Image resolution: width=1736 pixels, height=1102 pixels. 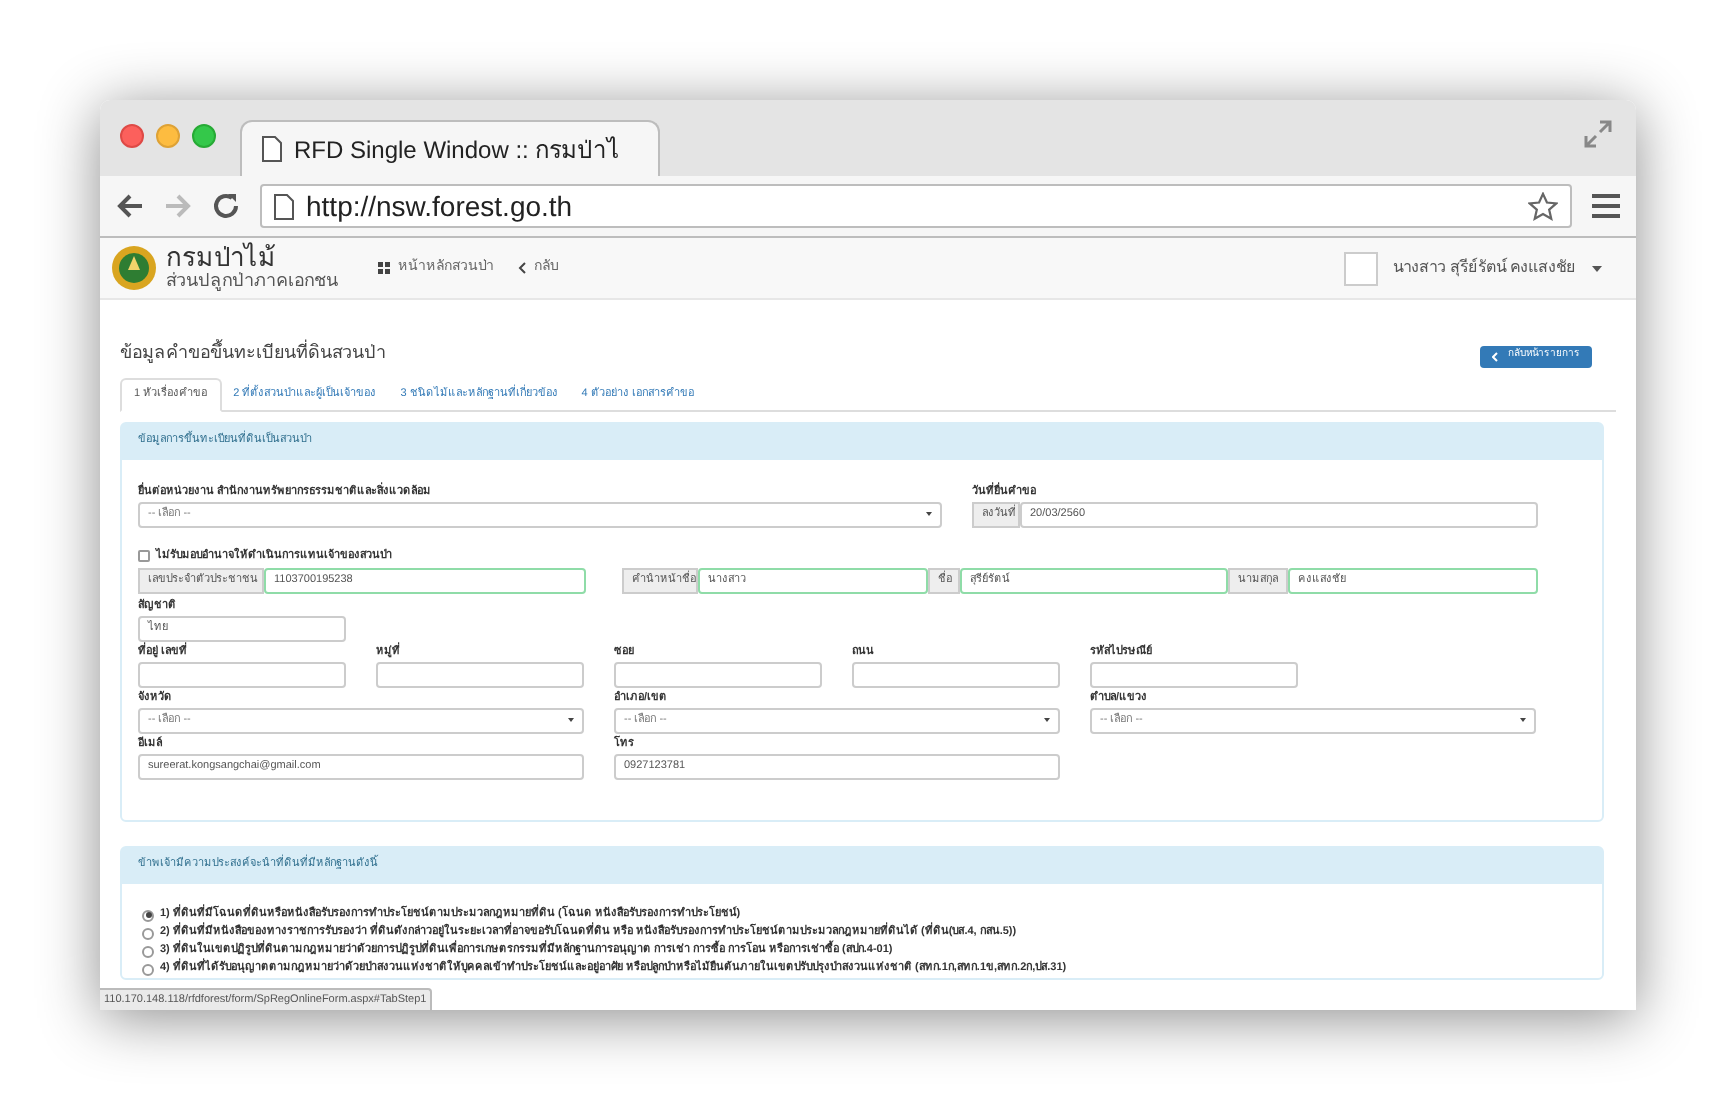 I want to click on fullscreen-icon, so click(x=1598, y=134).